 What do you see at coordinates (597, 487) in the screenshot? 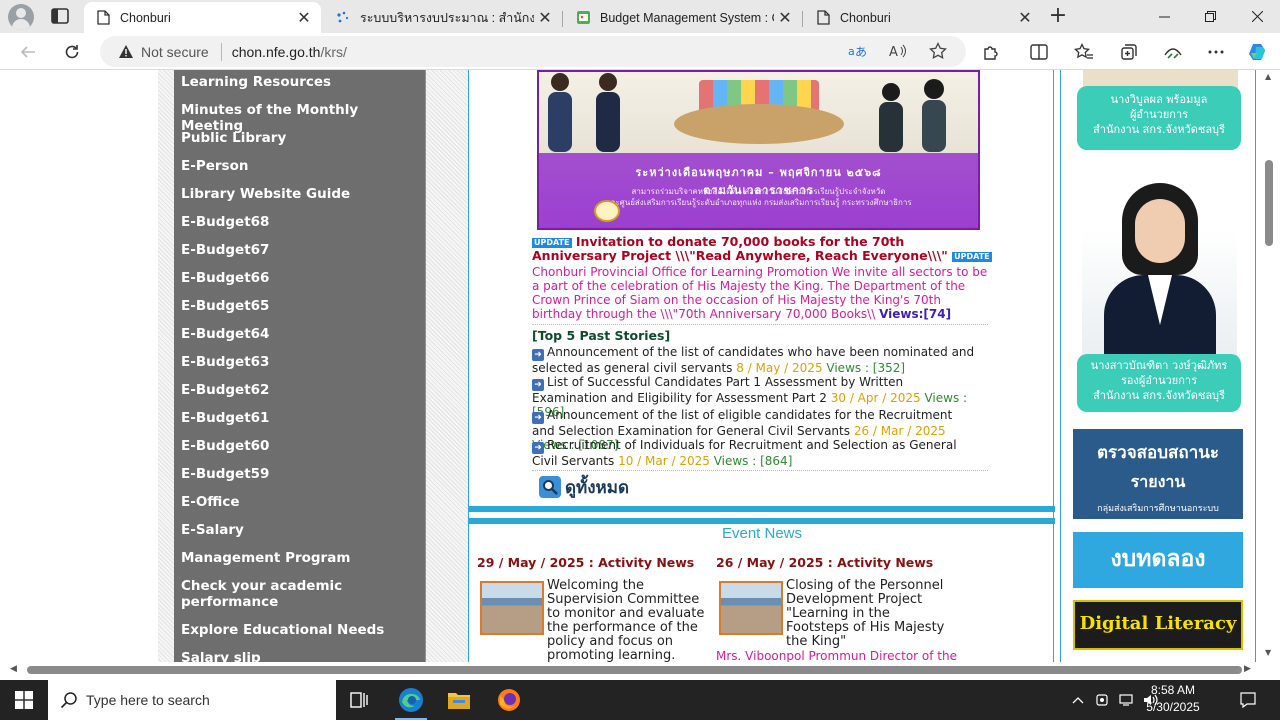
I see `view-all-label: ดูทั้งหมด` at bounding box center [597, 487].